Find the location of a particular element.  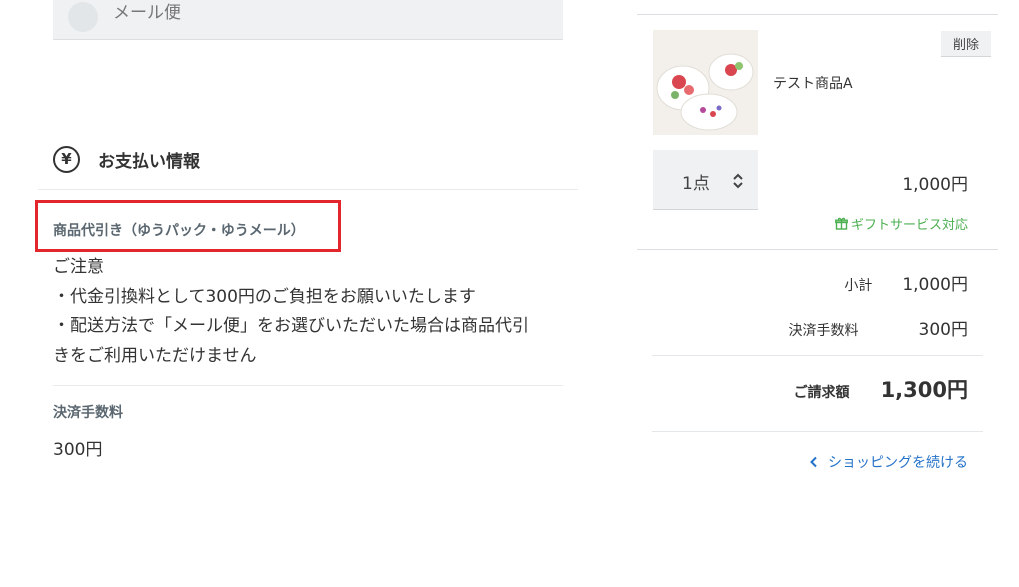

fee-row: 決済手数料 300円 is located at coordinates (878, 327).